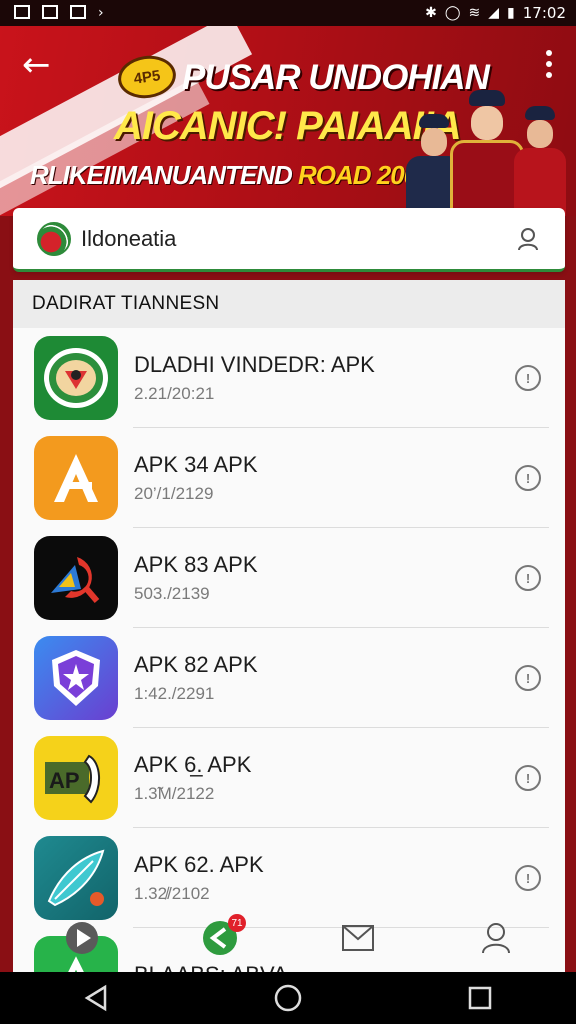  Describe the element at coordinates (289, 304) in the screenshot. I see `section-title: DADIRAT TIANNESN` at that location.